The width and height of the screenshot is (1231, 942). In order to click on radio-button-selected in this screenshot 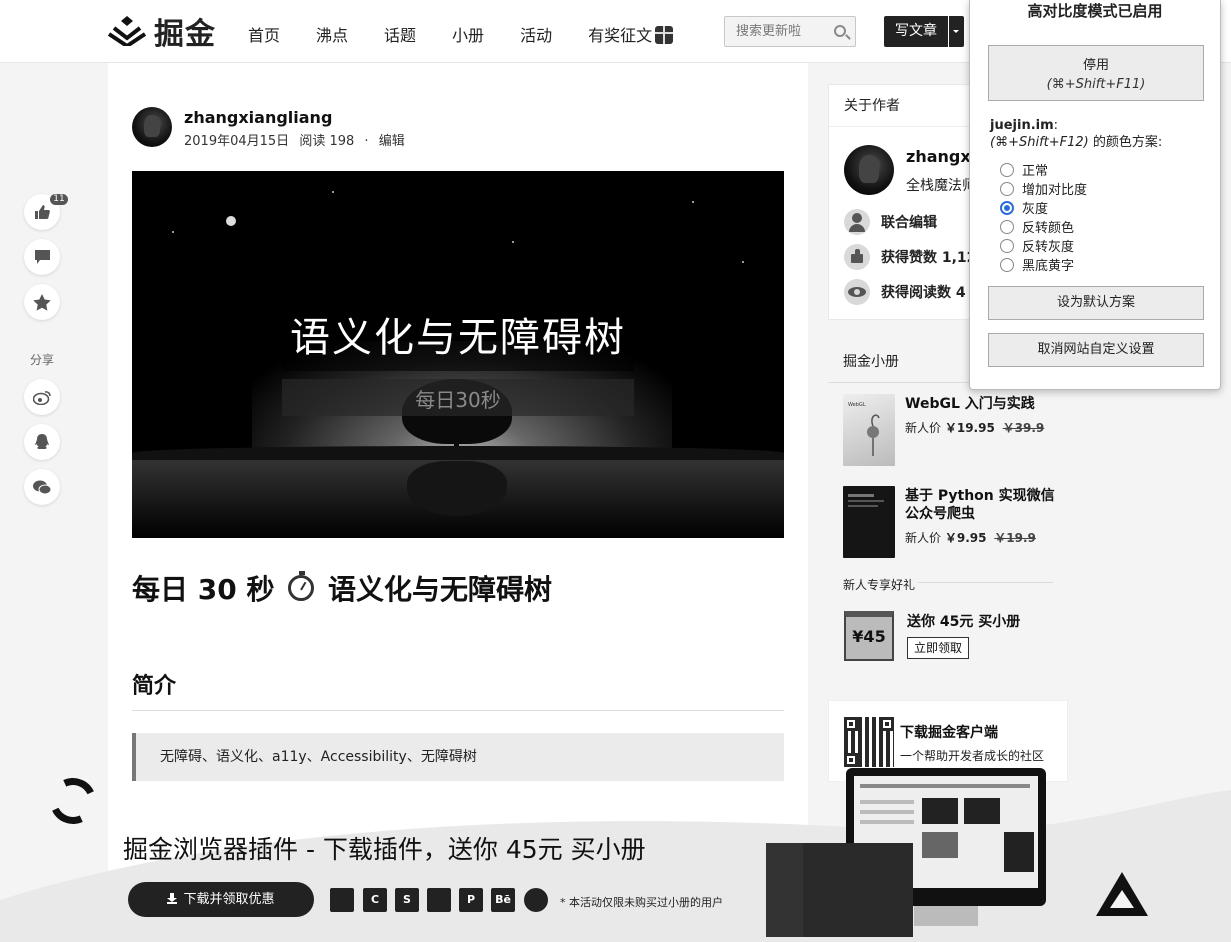, I will do `click(1007, 207)`.